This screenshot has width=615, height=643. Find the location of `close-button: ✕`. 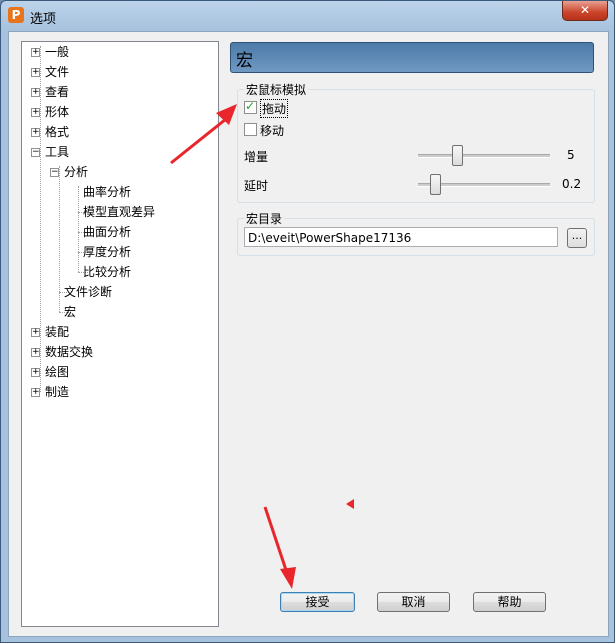

close-button: ✕ is located at coordinates (585, 11).